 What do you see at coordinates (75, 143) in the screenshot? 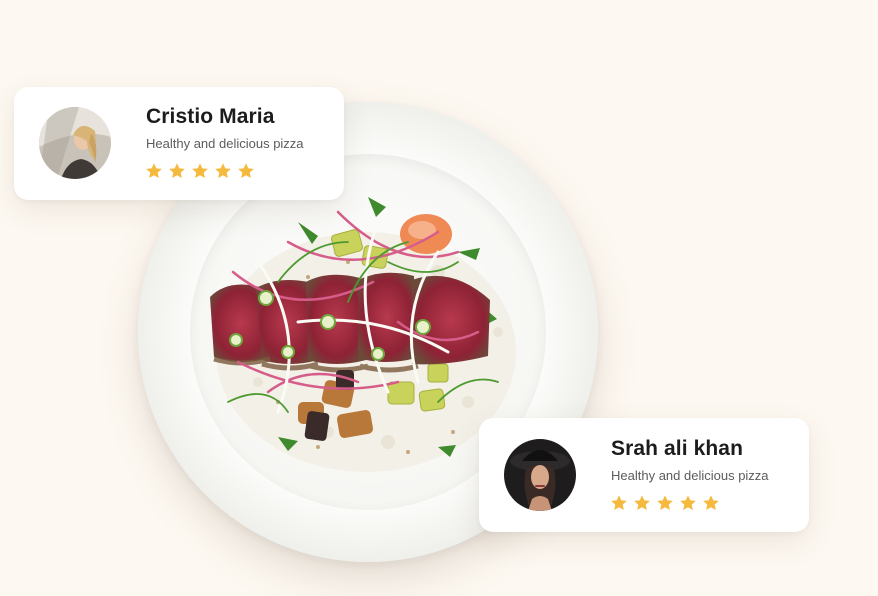
I see `woman-portrait-avatar` at bounding box center [75, 143].